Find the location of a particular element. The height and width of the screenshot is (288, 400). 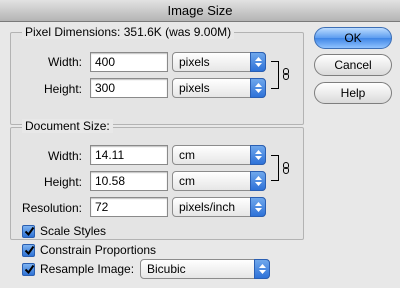

resample-method-value: Bicubic is located at coordinates (166, 269).